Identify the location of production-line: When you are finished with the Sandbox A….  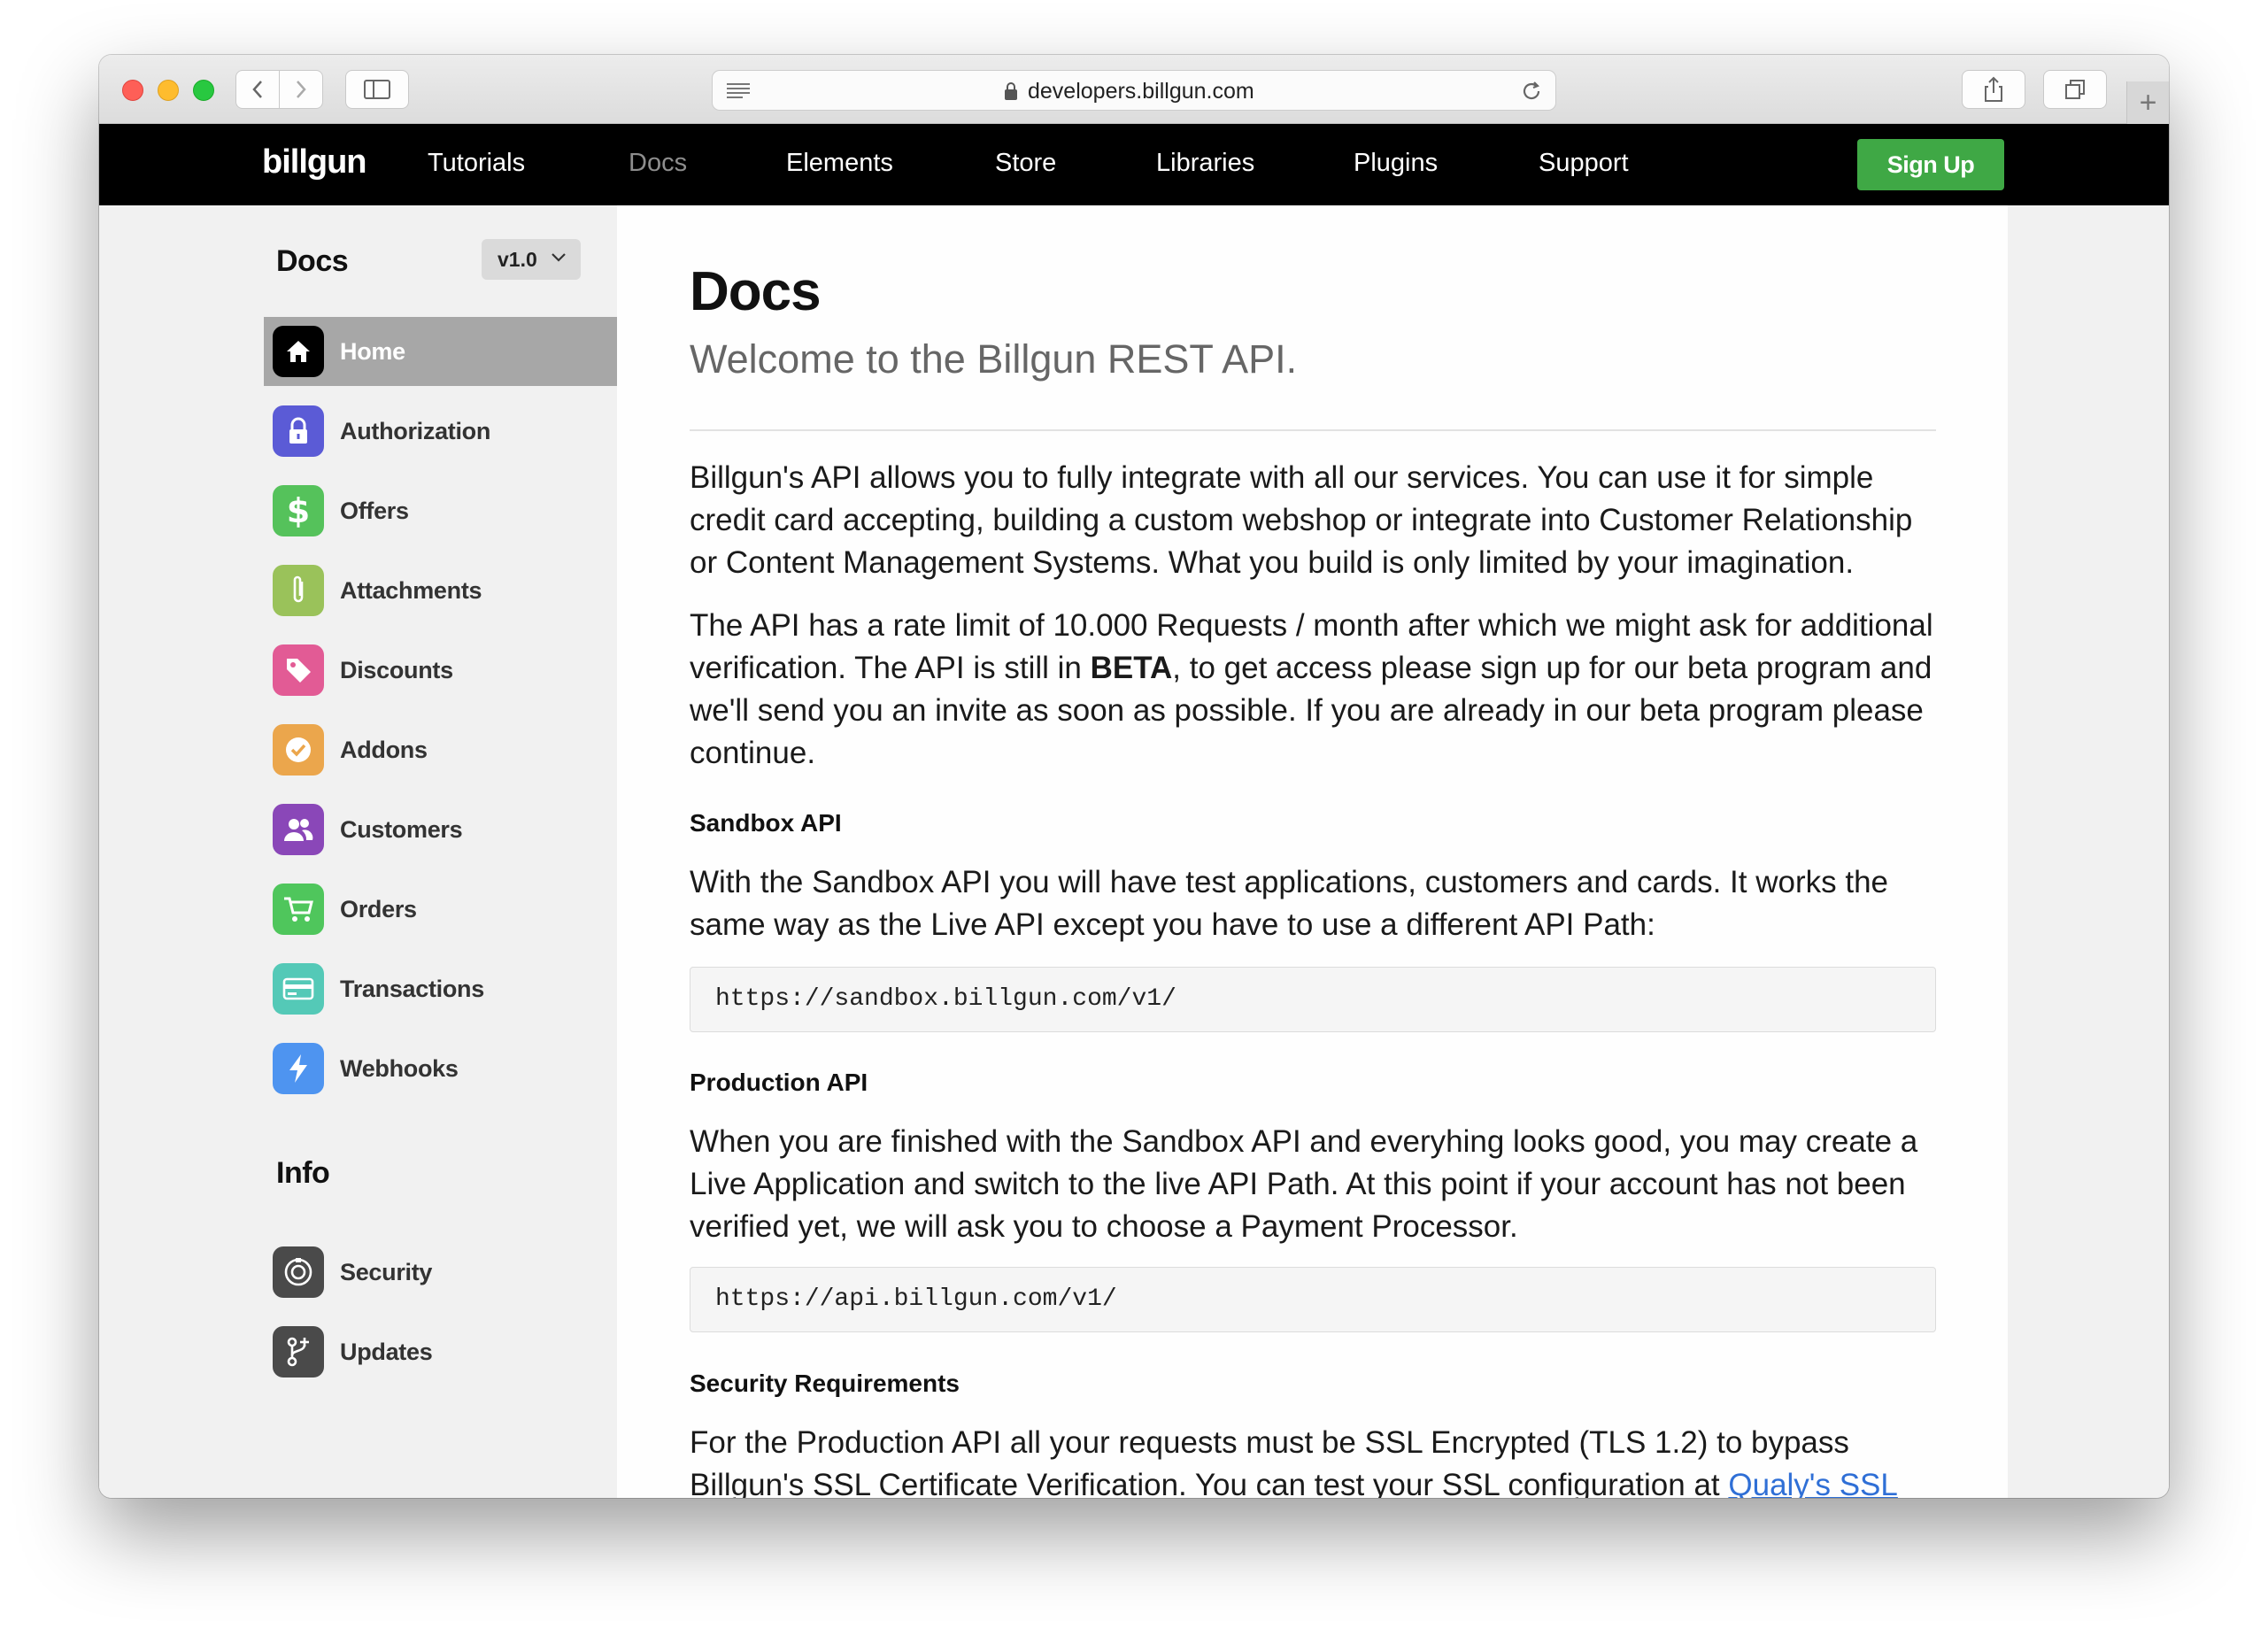
(1304, 1141).